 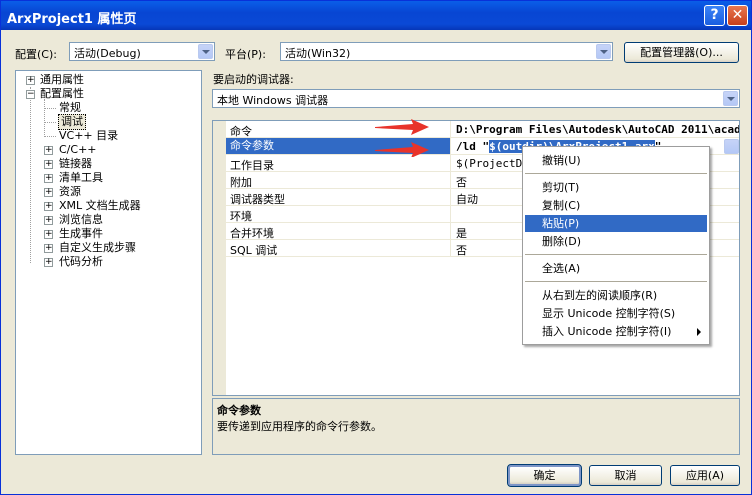 What do you see at coordinates (561, 187) in the screenshot?
I see `menu-item-label: 剪切(T)` at bounding box center [561, 187].